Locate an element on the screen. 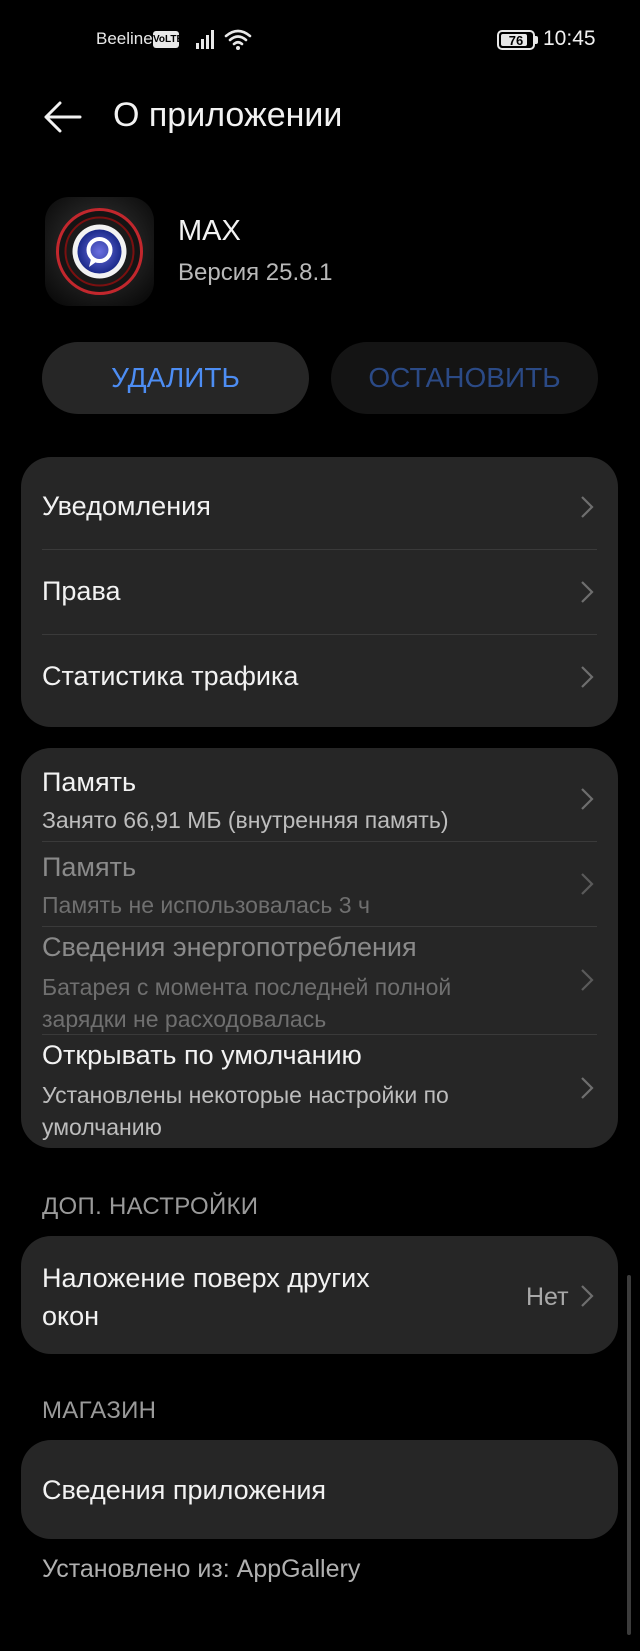 The height and width of the screenshot is (1651, 640). uninstall-button: УДАЛИТЬ is located at coordinates (175, 378).